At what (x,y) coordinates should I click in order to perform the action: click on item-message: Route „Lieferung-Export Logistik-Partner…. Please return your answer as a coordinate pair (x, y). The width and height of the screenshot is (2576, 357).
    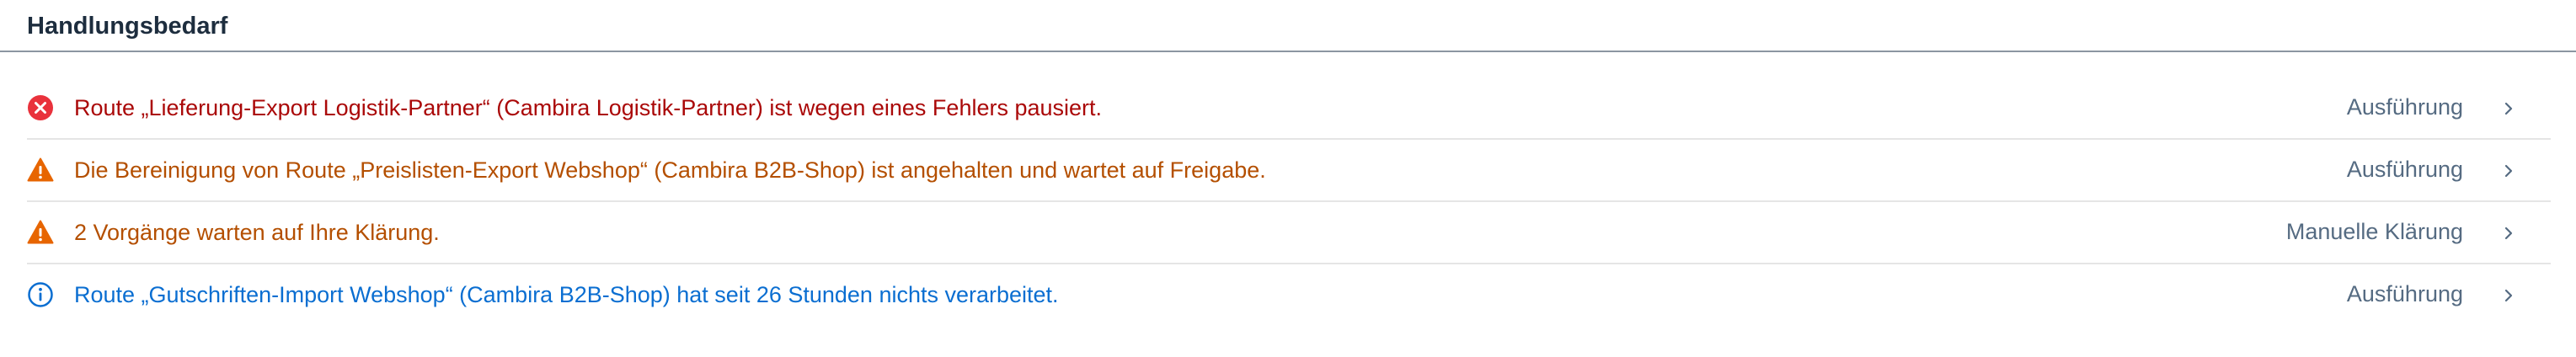
    Looking at the image, I should click on (588, 107).